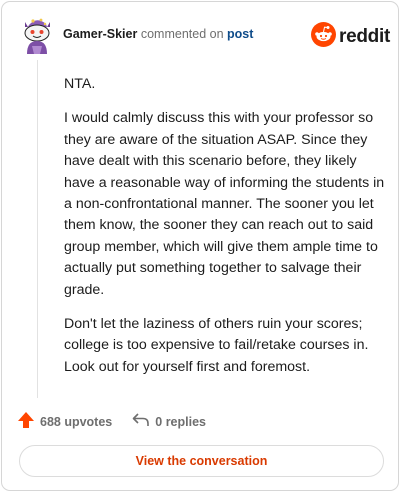 This screenshot has height=492, width=400. I want to click on replies-count: 0 replies, so click(180, 421).